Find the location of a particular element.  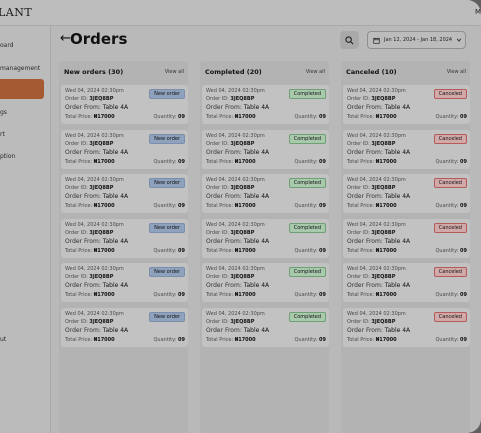

column-header: Completed (20) View all is located at coordinates (265, 73).